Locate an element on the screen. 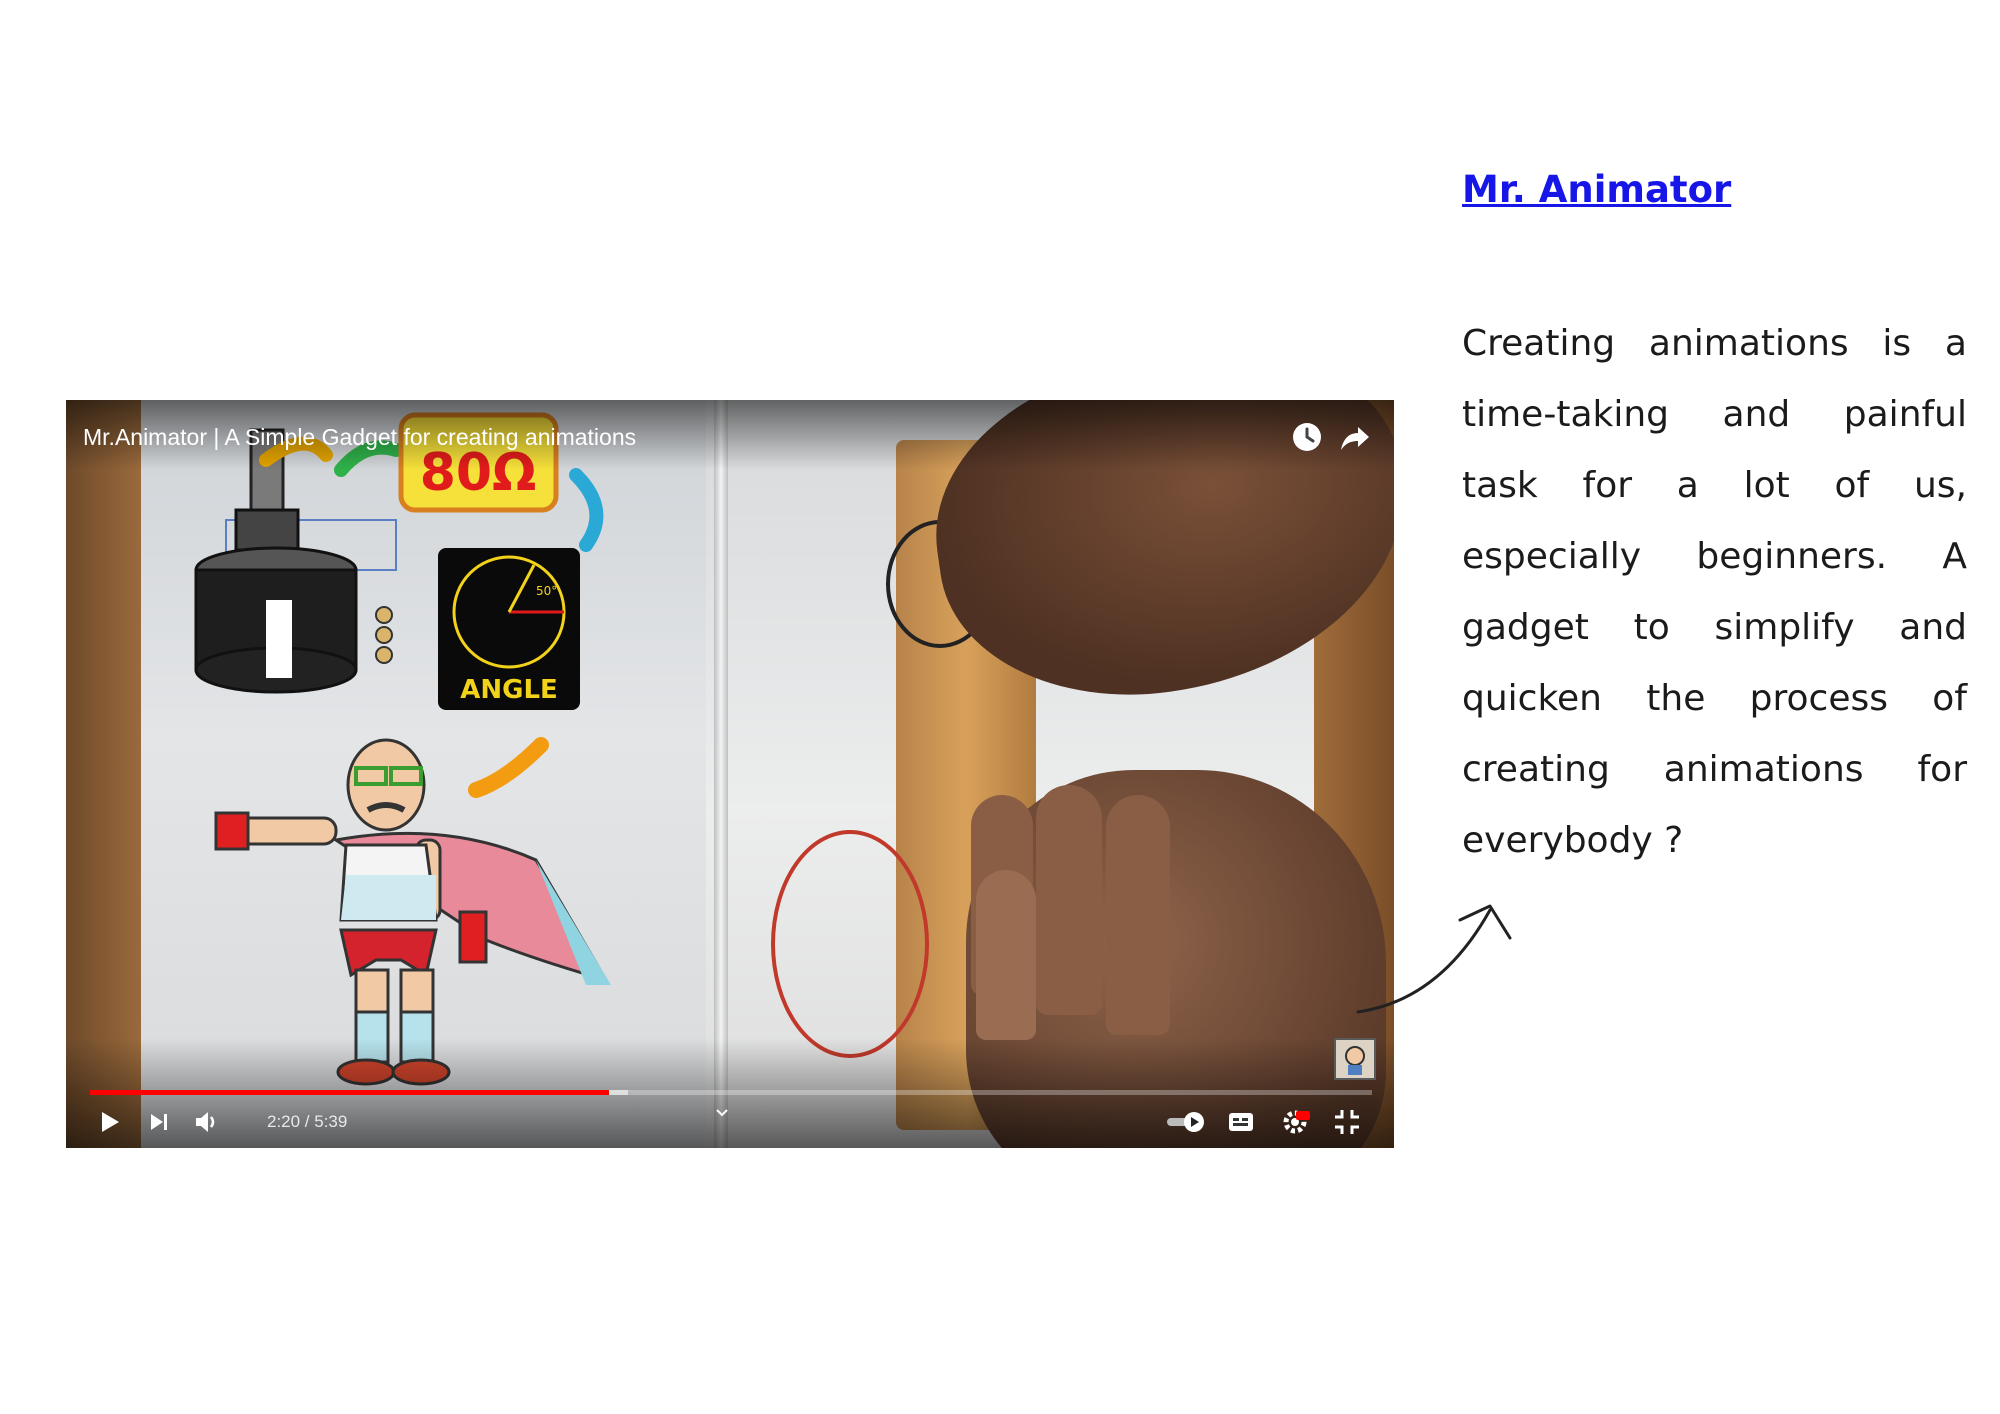 The height and width of the screenshot is (1414, 2000). channel-watermark-avatar is located at coordinates (1355, 1059).